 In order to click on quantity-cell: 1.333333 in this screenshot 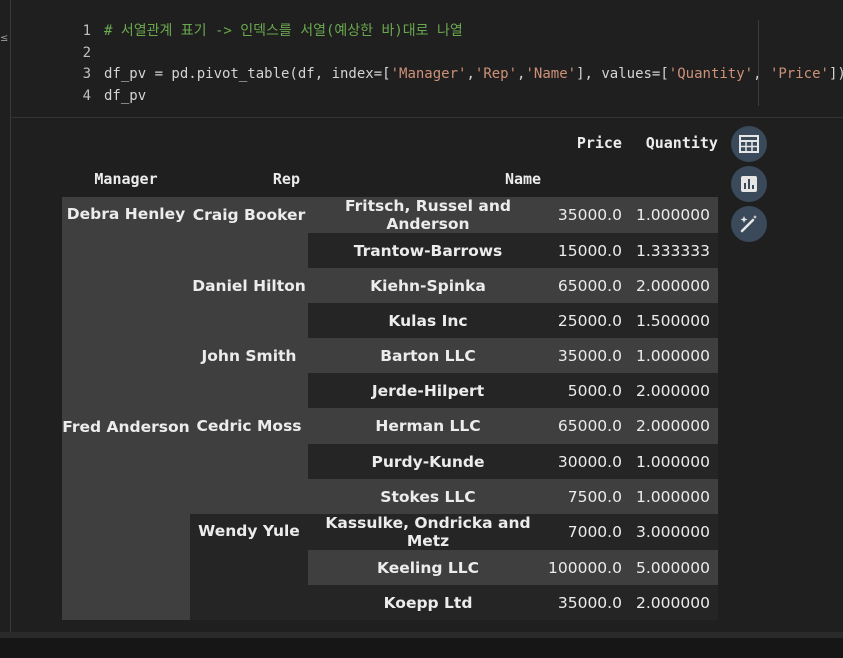, I will do `click(669, 250)`.